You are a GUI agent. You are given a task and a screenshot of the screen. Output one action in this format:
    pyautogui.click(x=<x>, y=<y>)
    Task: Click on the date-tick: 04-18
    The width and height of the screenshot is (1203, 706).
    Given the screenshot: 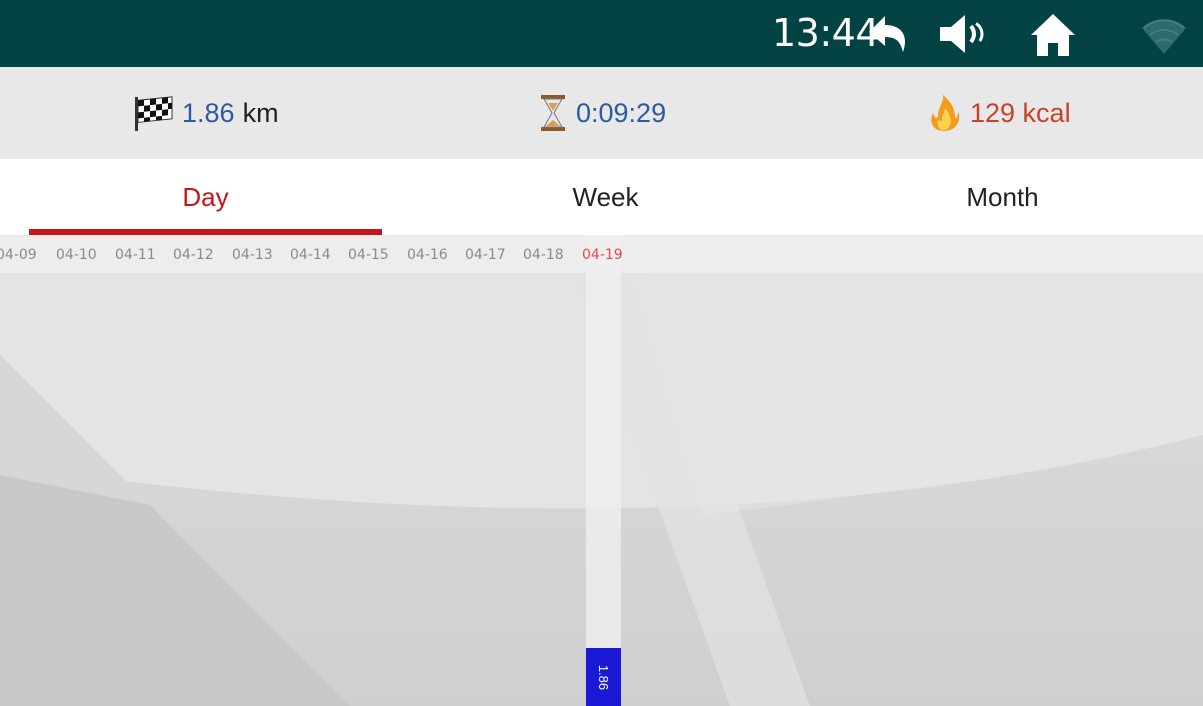 What is the action you would take?
    pyautogui.click(x=543, y=255)
    